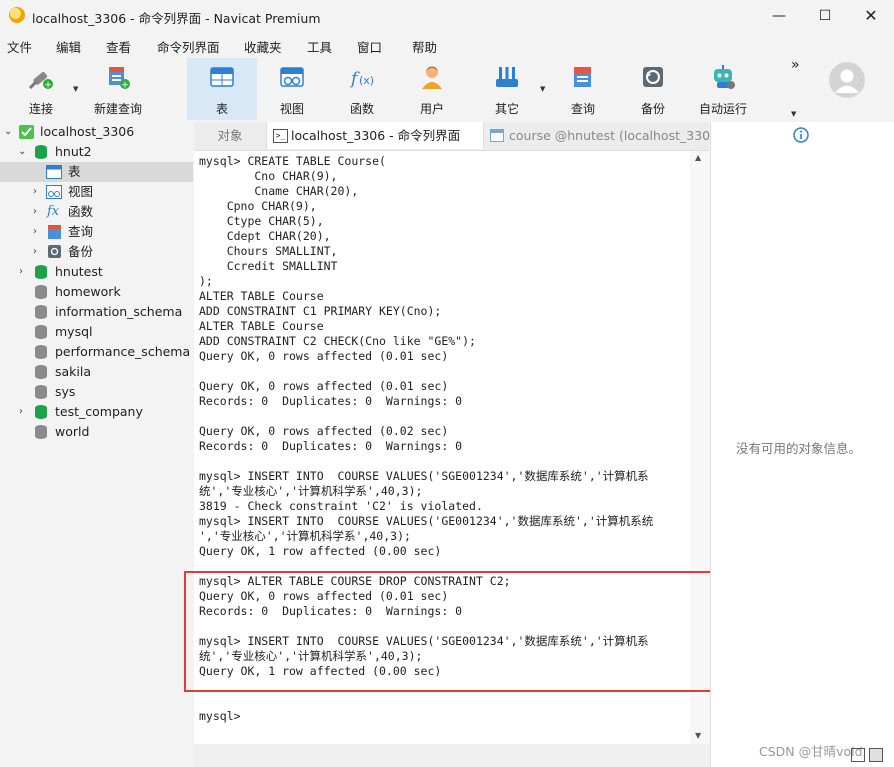 The width and height of the screenshot is (894, 767). What do you see at coordinates (222, 89) in the screenshot?
I see `table-button: 表` at bounding box center [222, 89].